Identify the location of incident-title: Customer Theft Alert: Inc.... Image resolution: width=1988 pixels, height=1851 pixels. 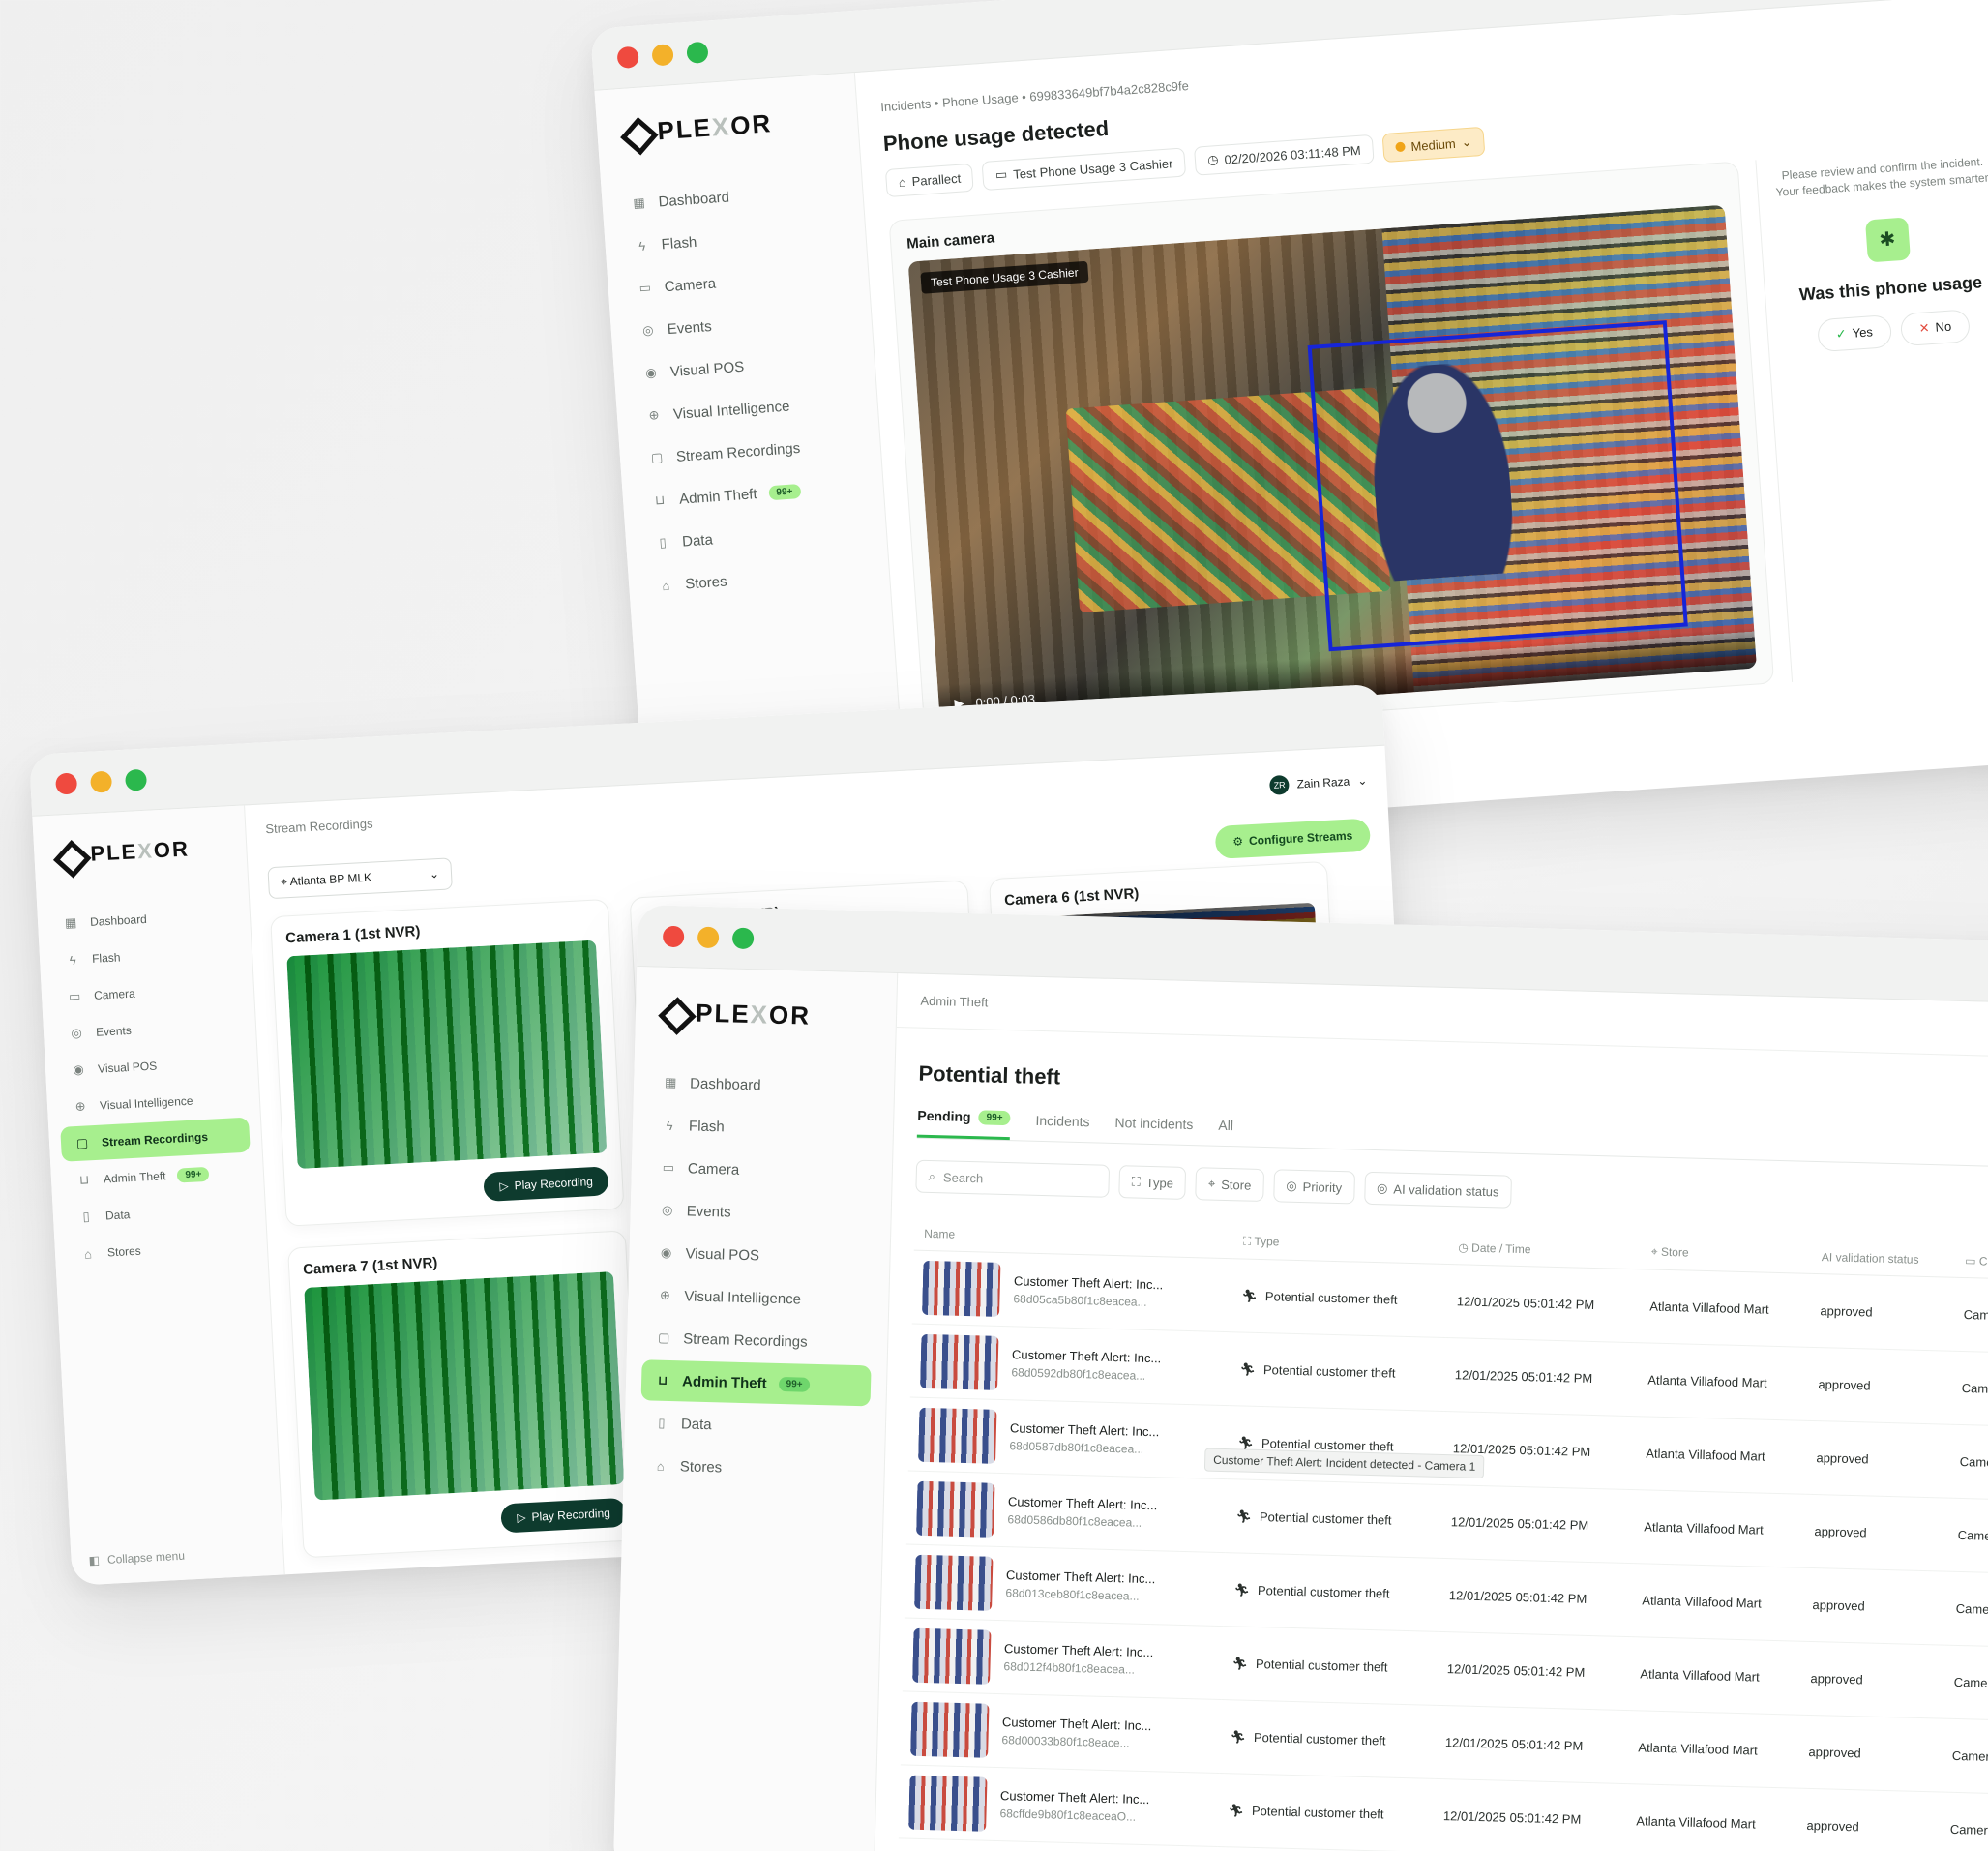
(1088, 1283).